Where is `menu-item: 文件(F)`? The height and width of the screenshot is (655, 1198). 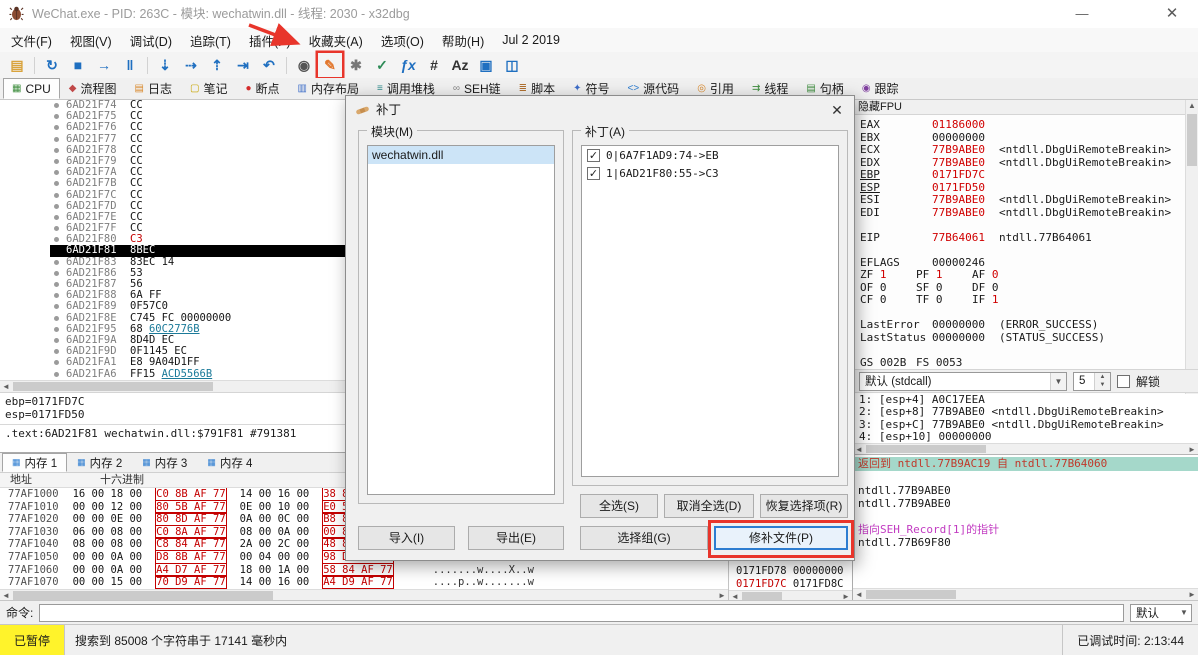 menu-item: 文件(F) is located at coordinates (31, 40).